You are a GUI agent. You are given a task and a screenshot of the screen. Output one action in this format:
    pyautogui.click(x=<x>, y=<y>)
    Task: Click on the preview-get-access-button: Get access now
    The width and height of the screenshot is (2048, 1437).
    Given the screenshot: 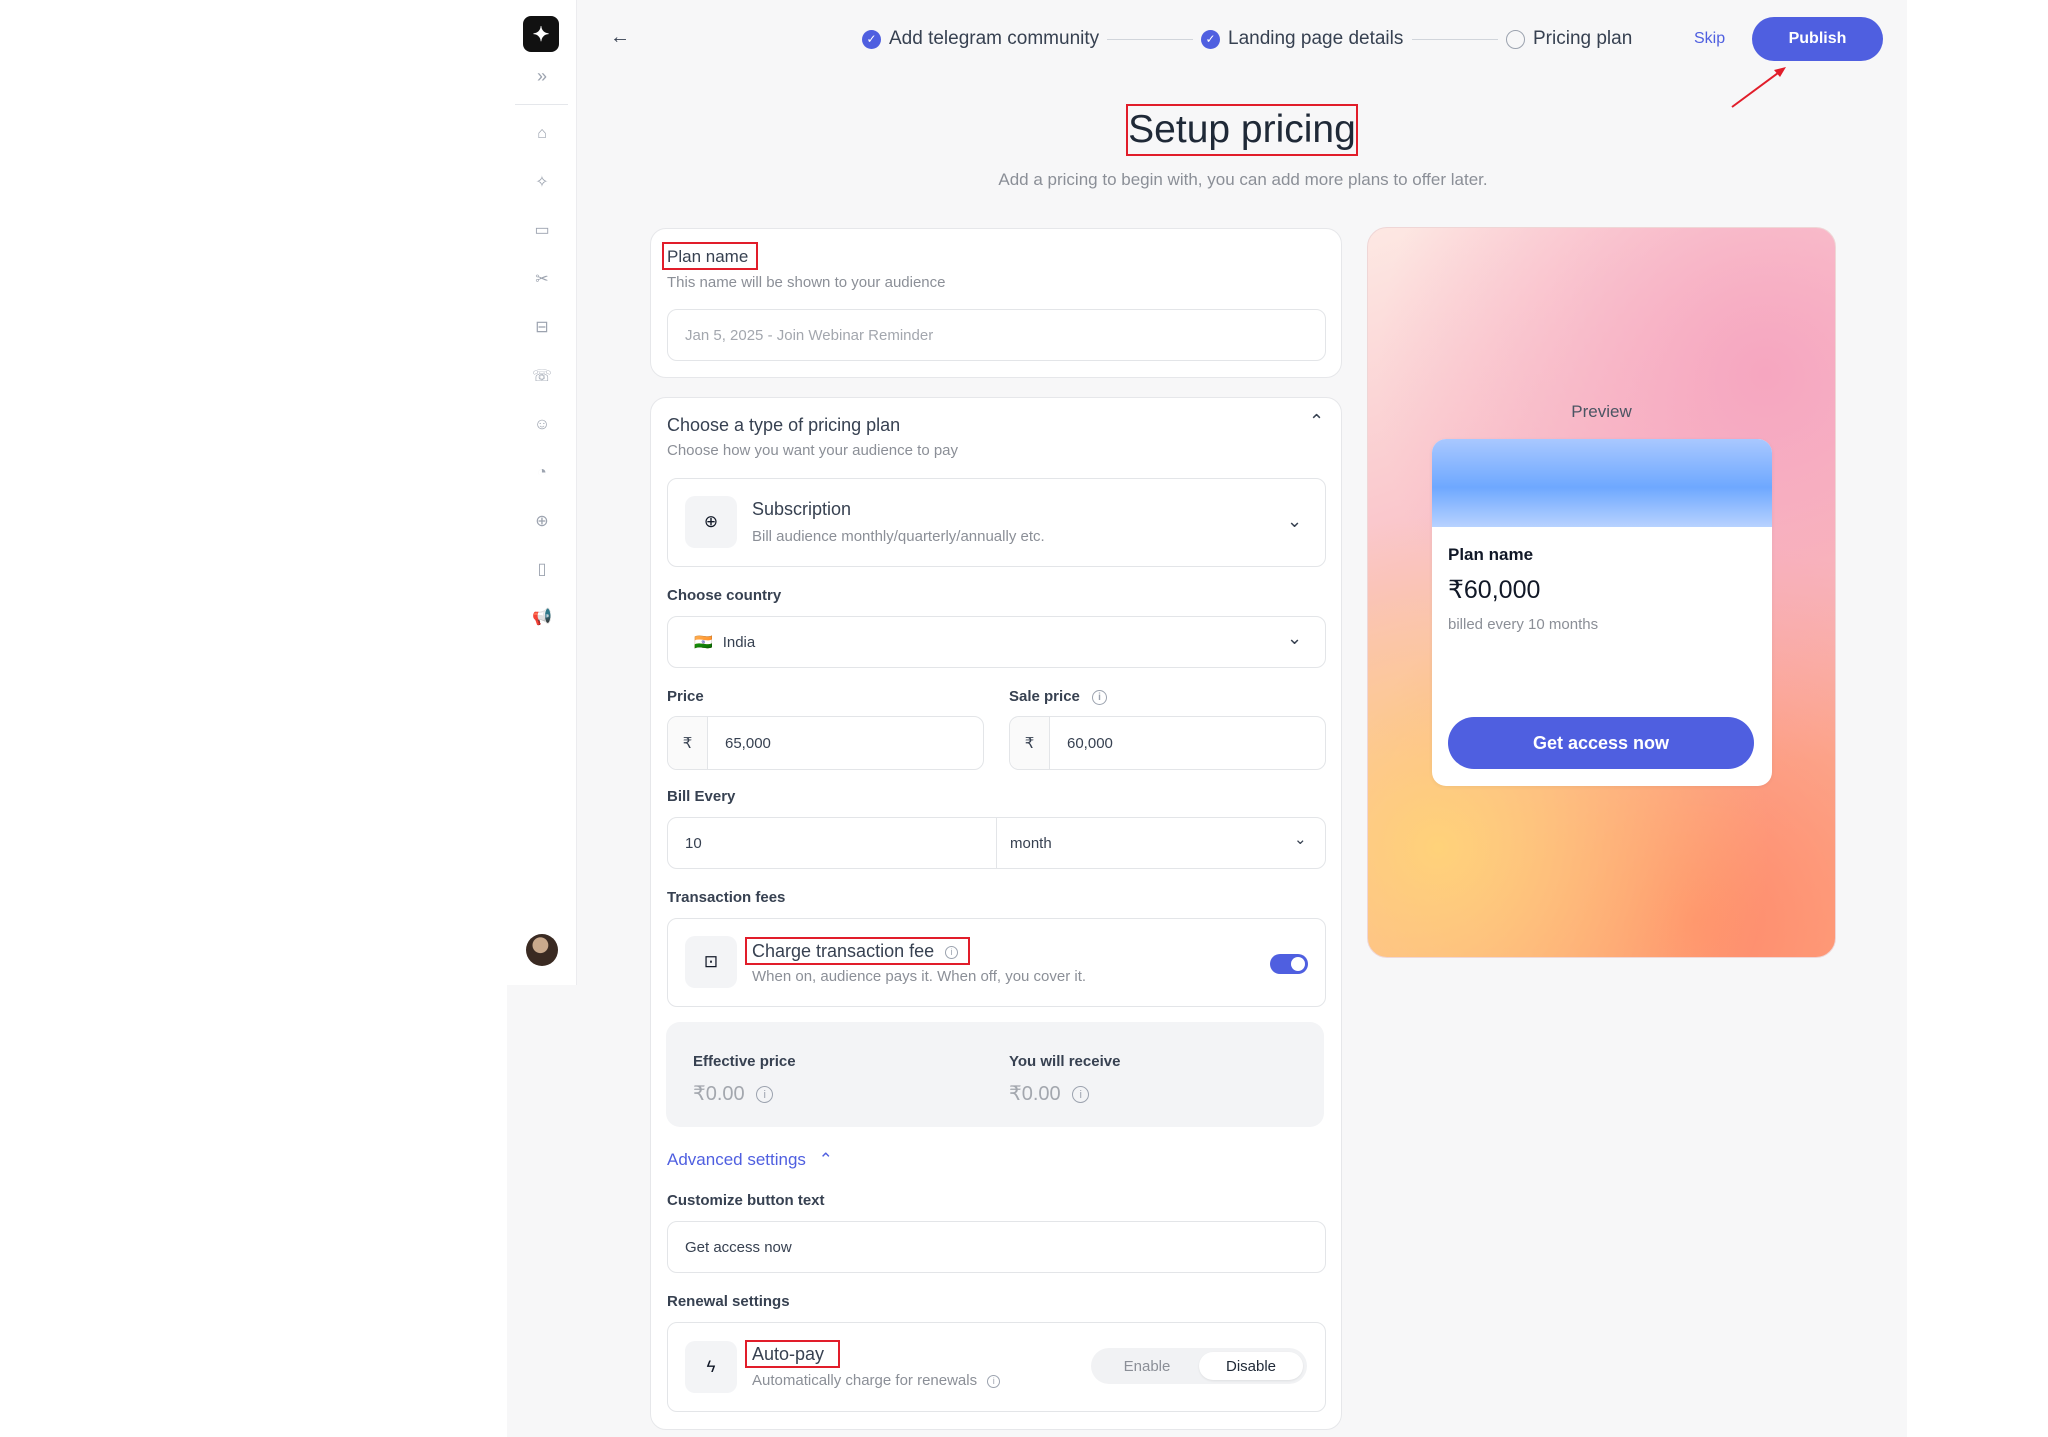 What is the action you would take?
    pyautogui.click(x=1601, y=743)
    